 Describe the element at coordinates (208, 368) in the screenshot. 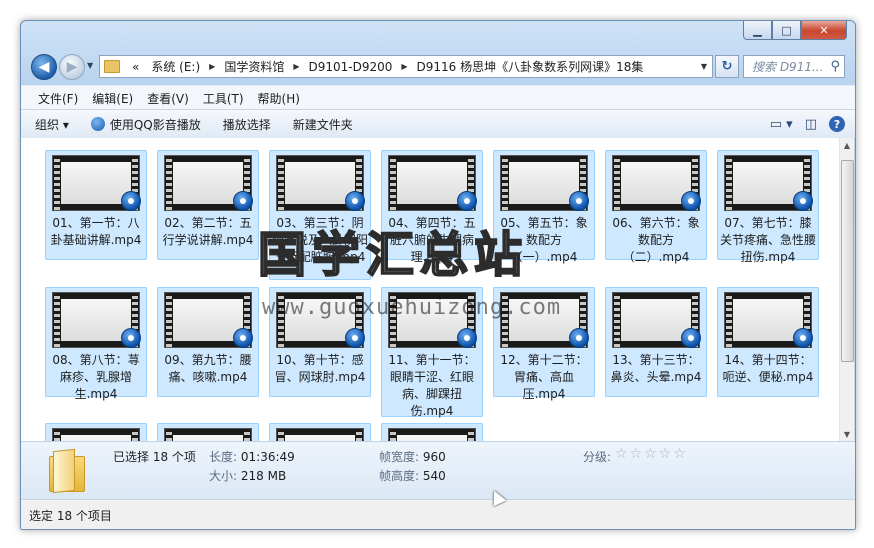

I see `file-name: 09、第九节：腰痛、咳嗽.mp4` at that location.